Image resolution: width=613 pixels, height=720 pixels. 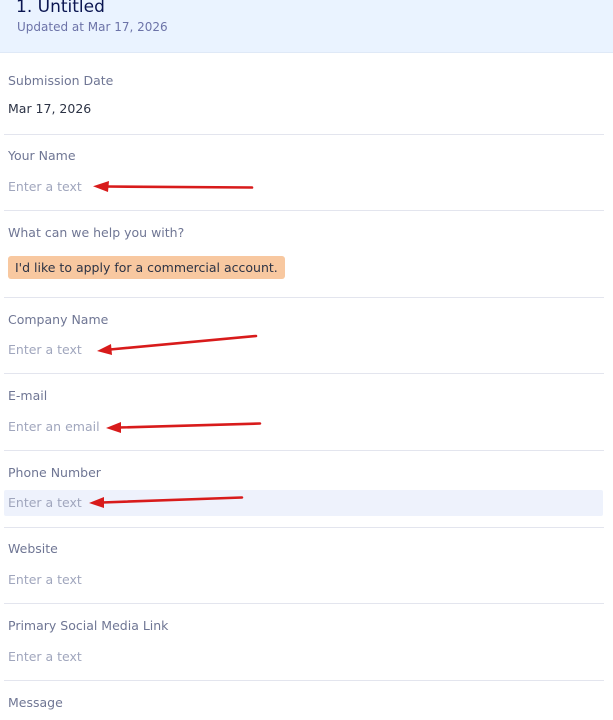 What do you see at coordinates (33, 548) in the screenshot?
I see `field-label: Website` at bounding box center [33, 548].